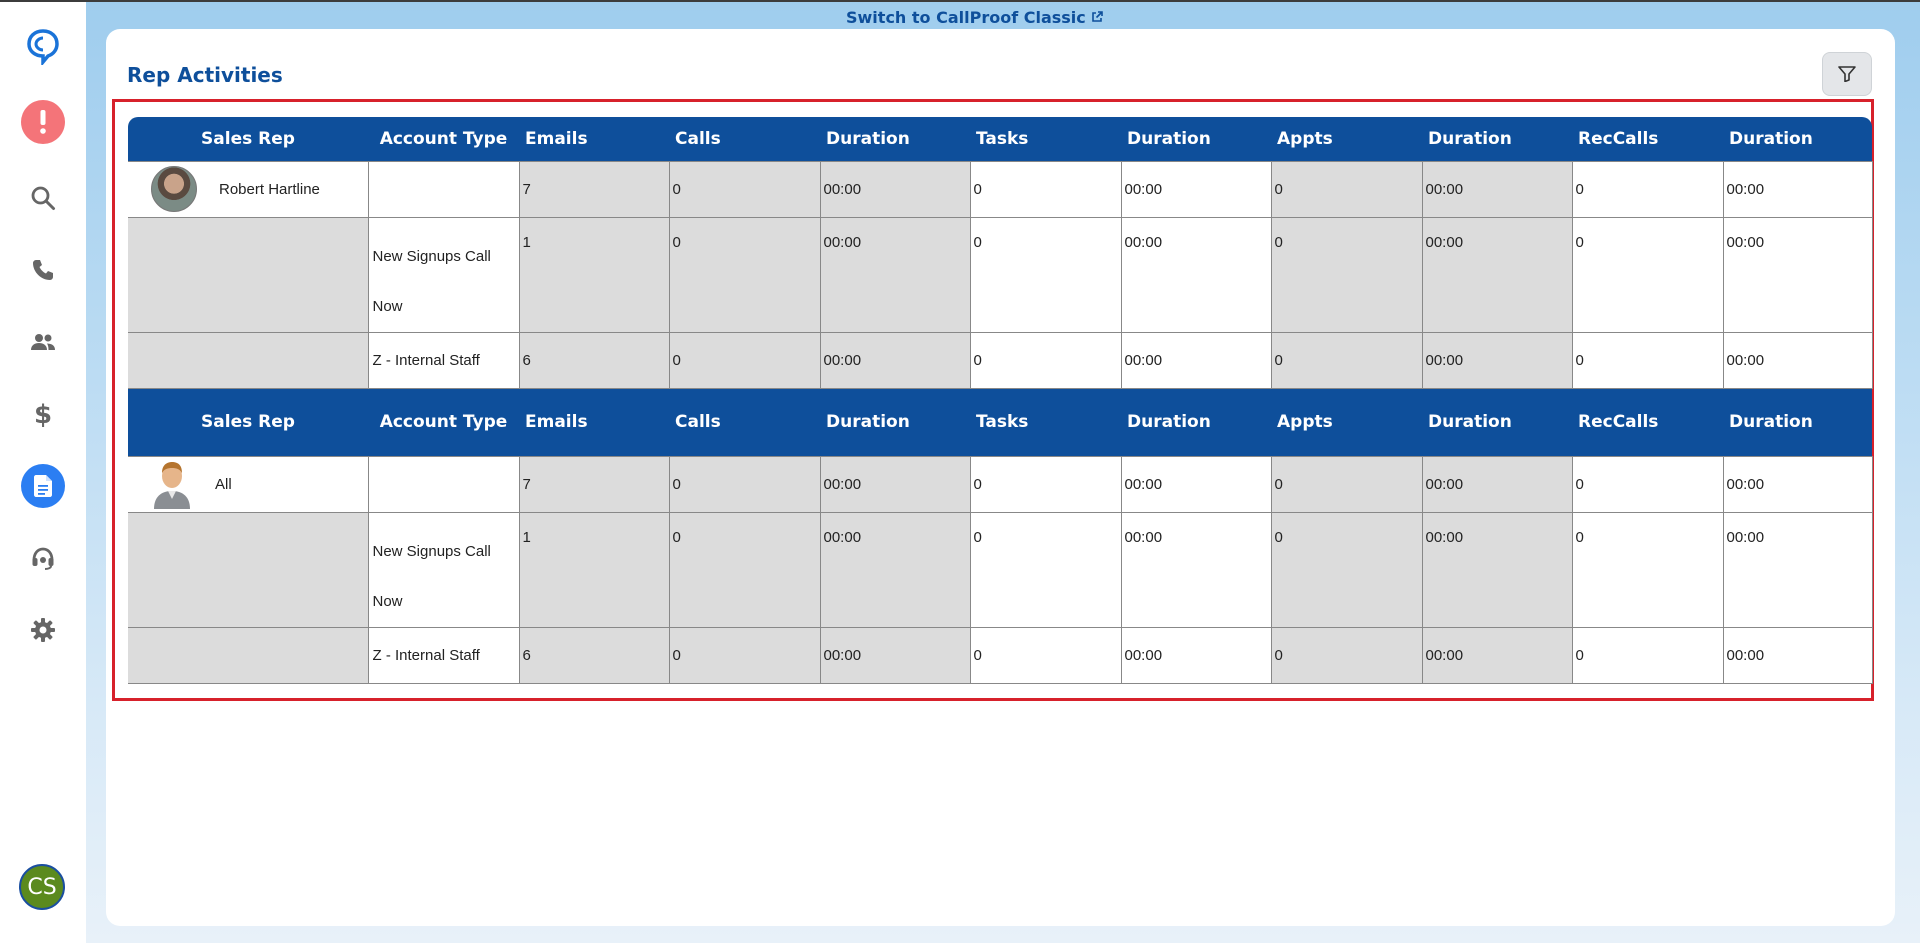  What do you see at coordinates (43, 558) in the screenshot?
I see `headset-icon` at bounding box center [43, 558].